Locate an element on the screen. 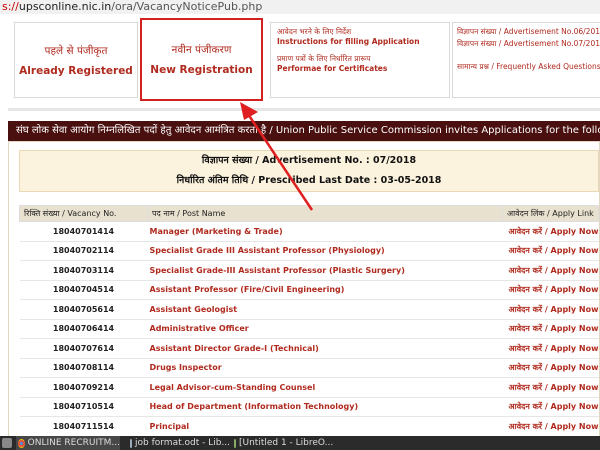 The width and height of the screenshot is (600, 450). writer-doc-icon is located at coordinates (131, 443).